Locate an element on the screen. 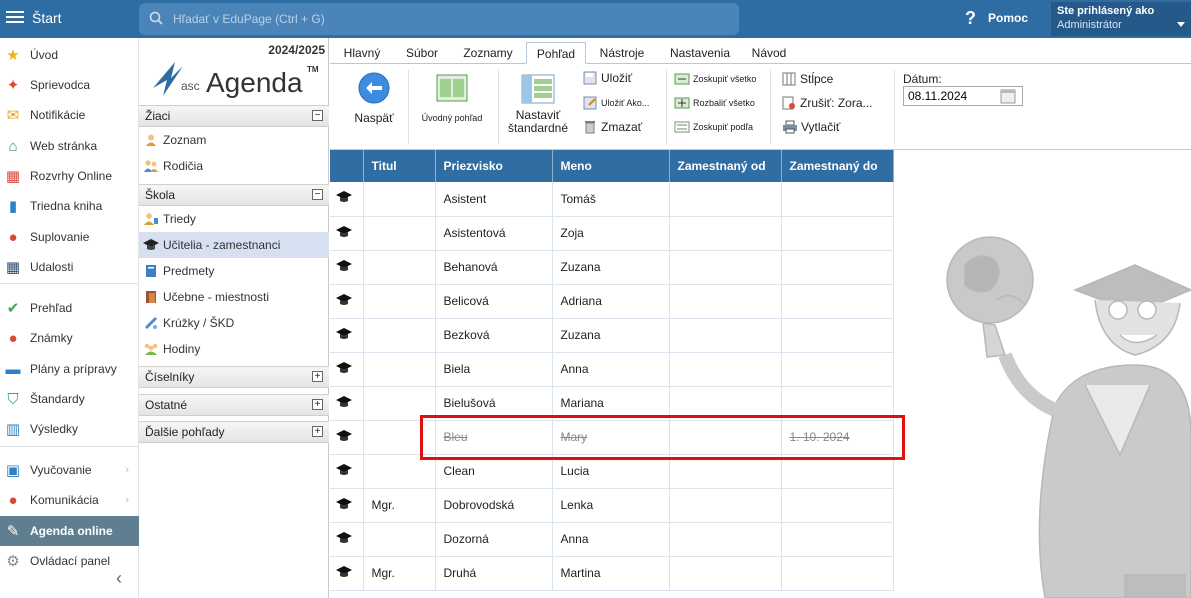 The width and height of the screenshot is (1191, 598). tab-5: Nástroje is located at coordinates (622, 53).